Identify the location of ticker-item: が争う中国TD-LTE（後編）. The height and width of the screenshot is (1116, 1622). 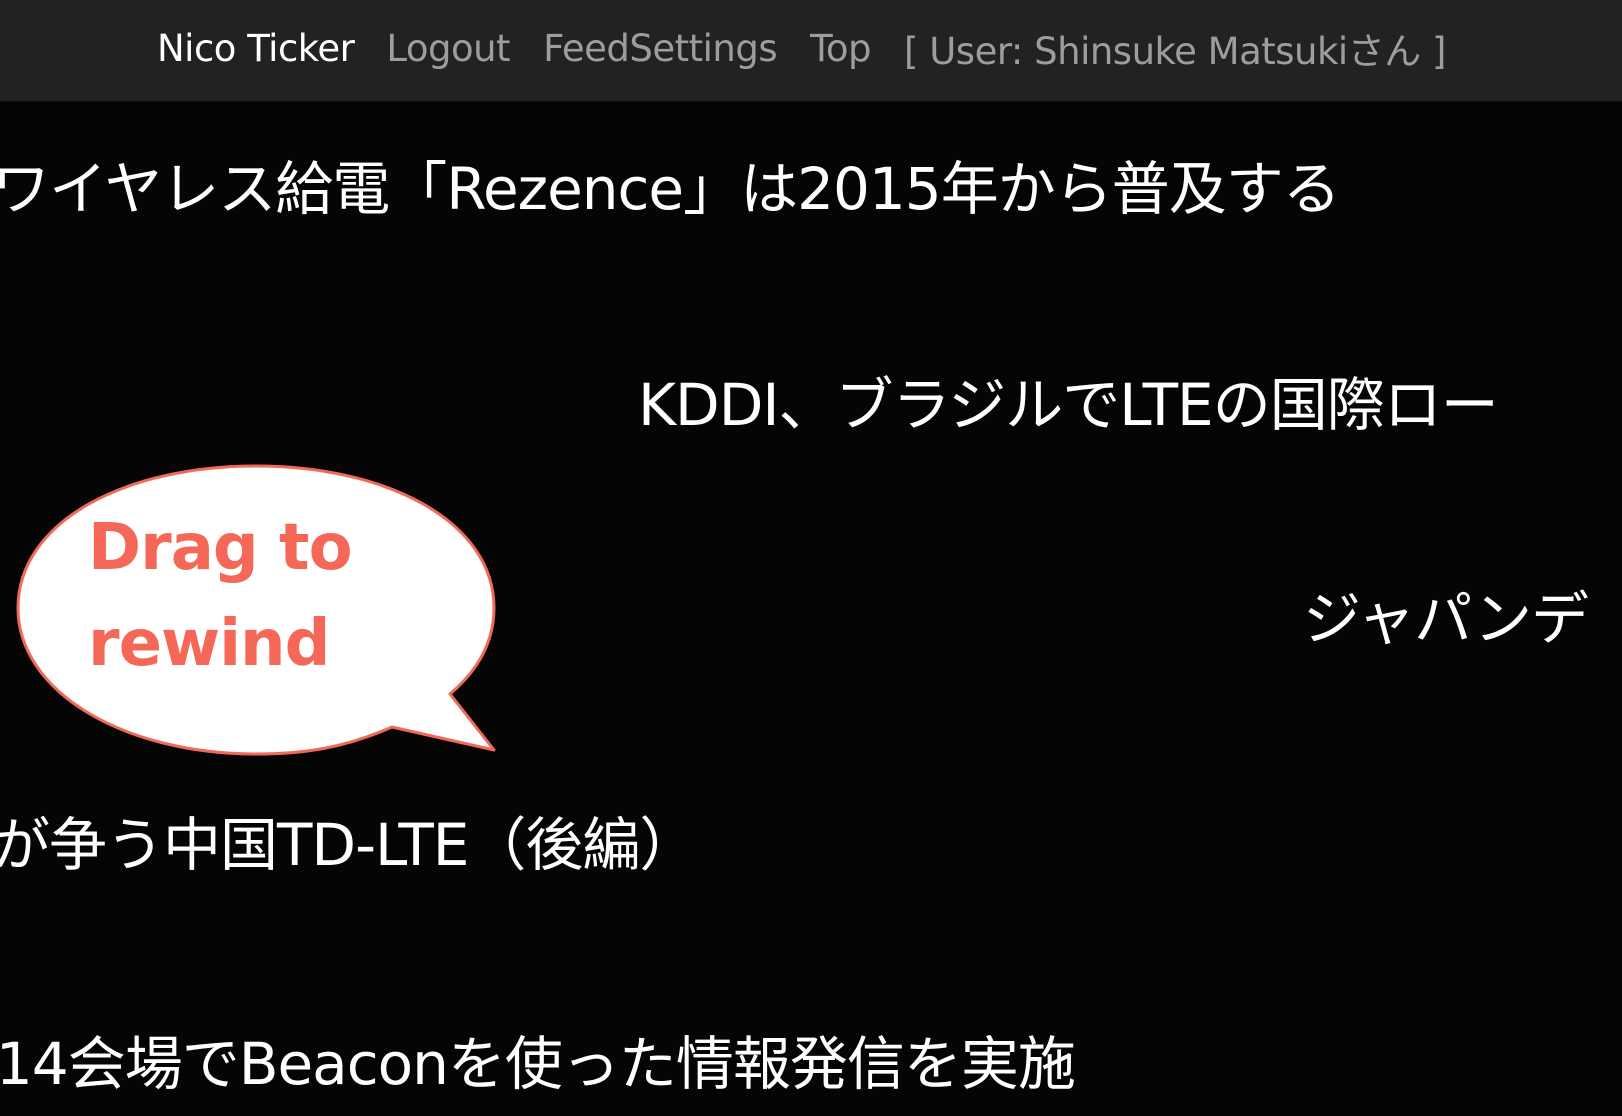
(348, 845).